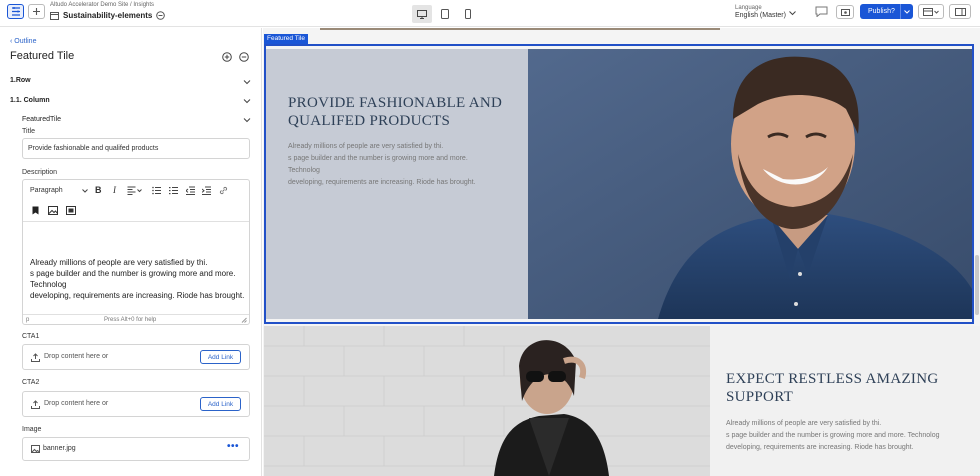 Image resolution: width=980 pixels, height=476 pixels. I want to click on layout-icon, so click(931, 11).